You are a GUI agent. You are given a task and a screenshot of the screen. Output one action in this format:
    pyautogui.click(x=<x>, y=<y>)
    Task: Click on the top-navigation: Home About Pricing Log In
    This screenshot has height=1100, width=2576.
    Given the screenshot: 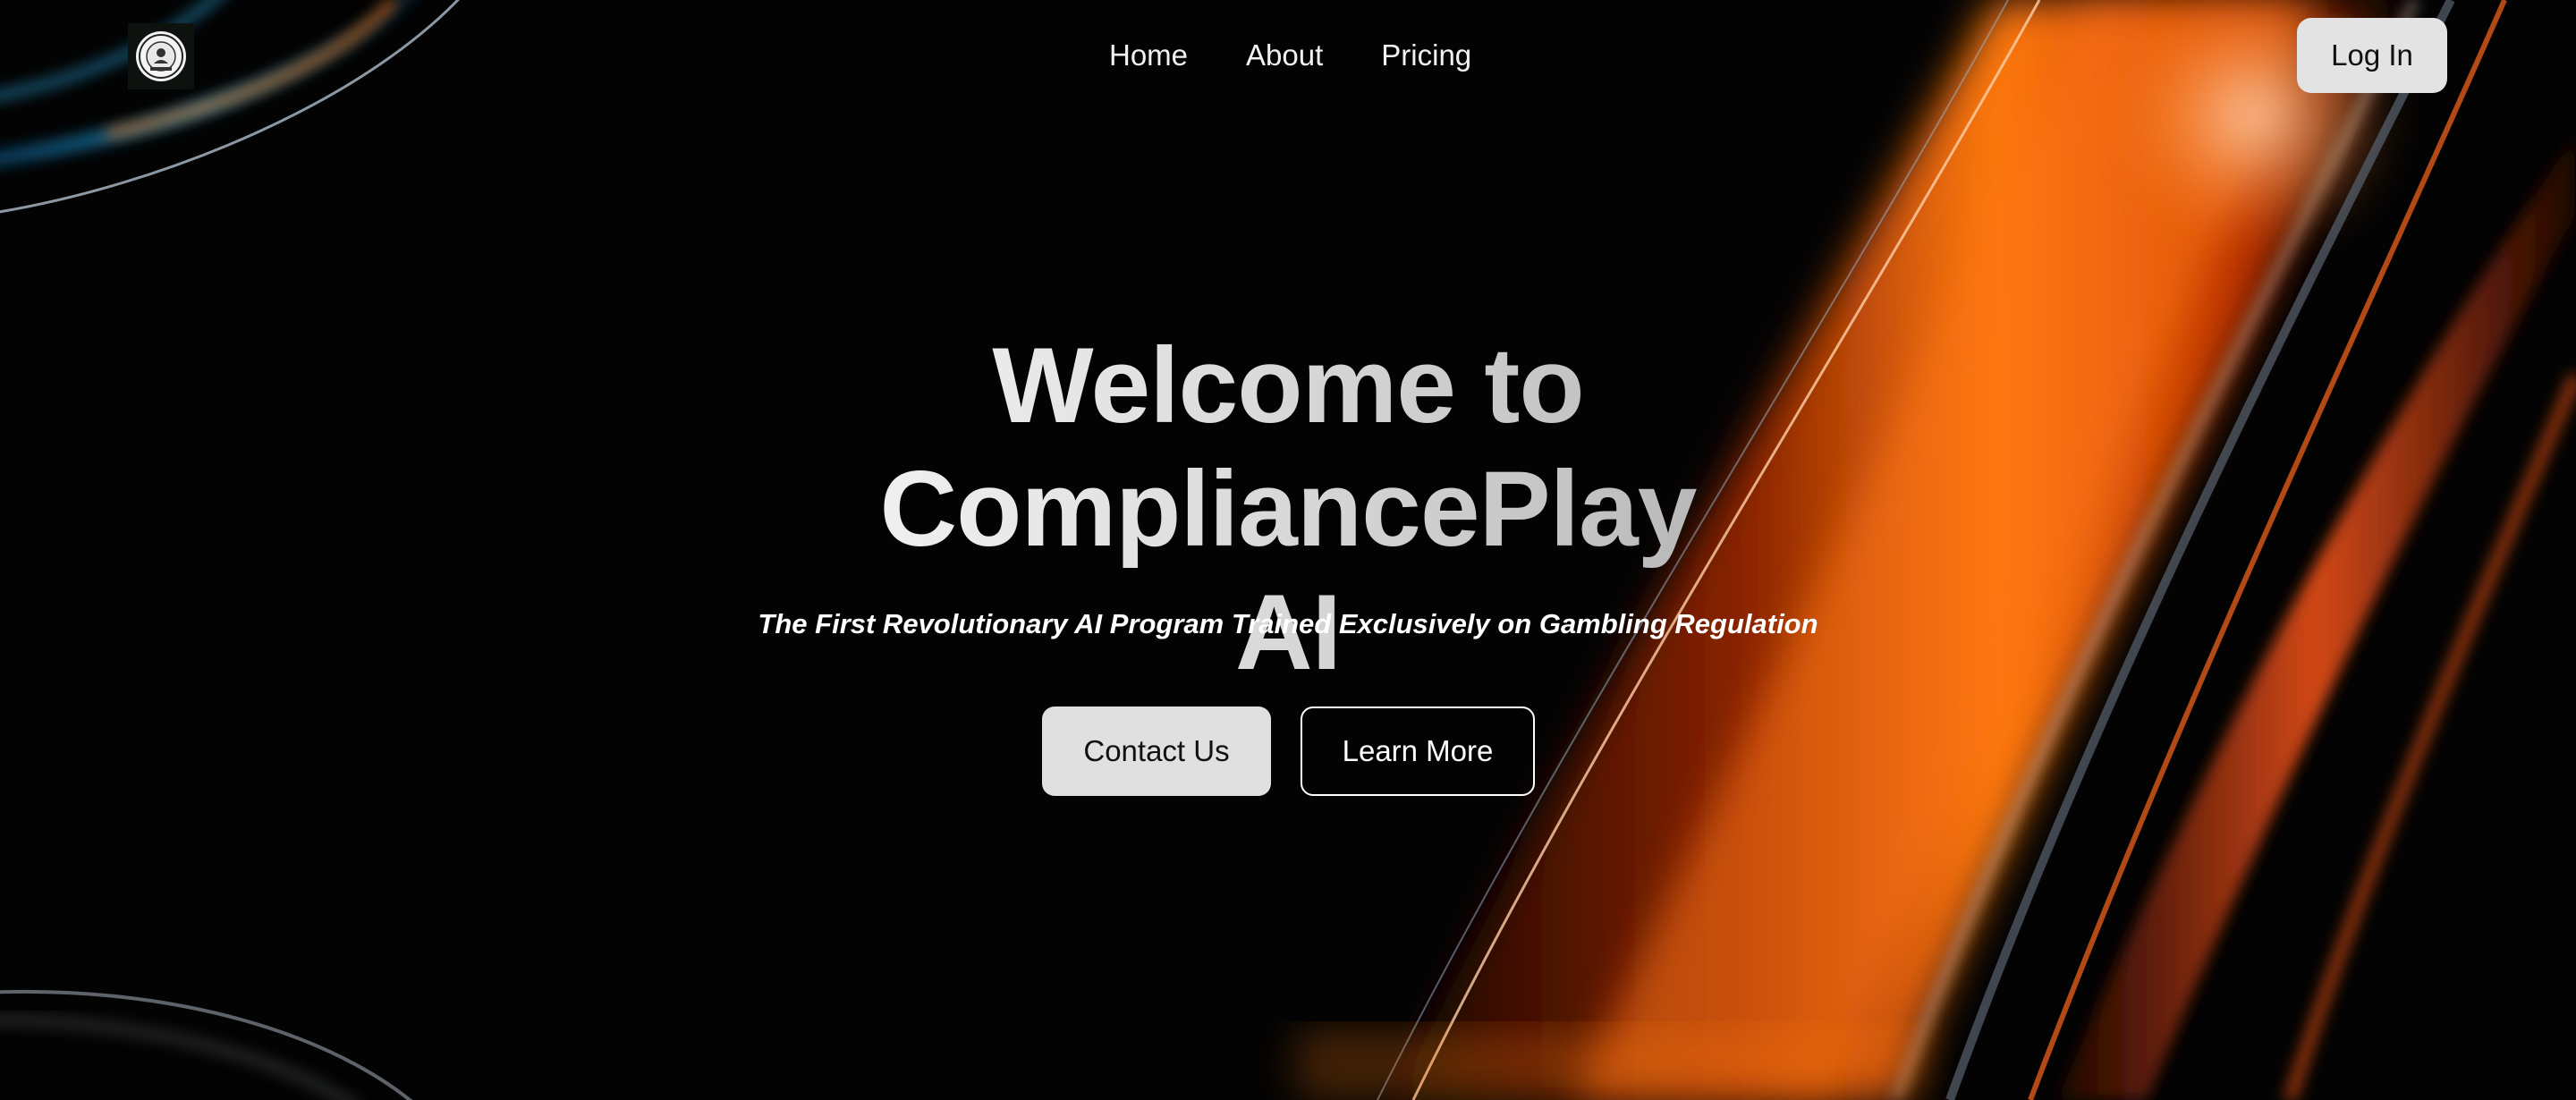 What is the action you would take?
    pyautogui.click(x=1288, y=56)
    